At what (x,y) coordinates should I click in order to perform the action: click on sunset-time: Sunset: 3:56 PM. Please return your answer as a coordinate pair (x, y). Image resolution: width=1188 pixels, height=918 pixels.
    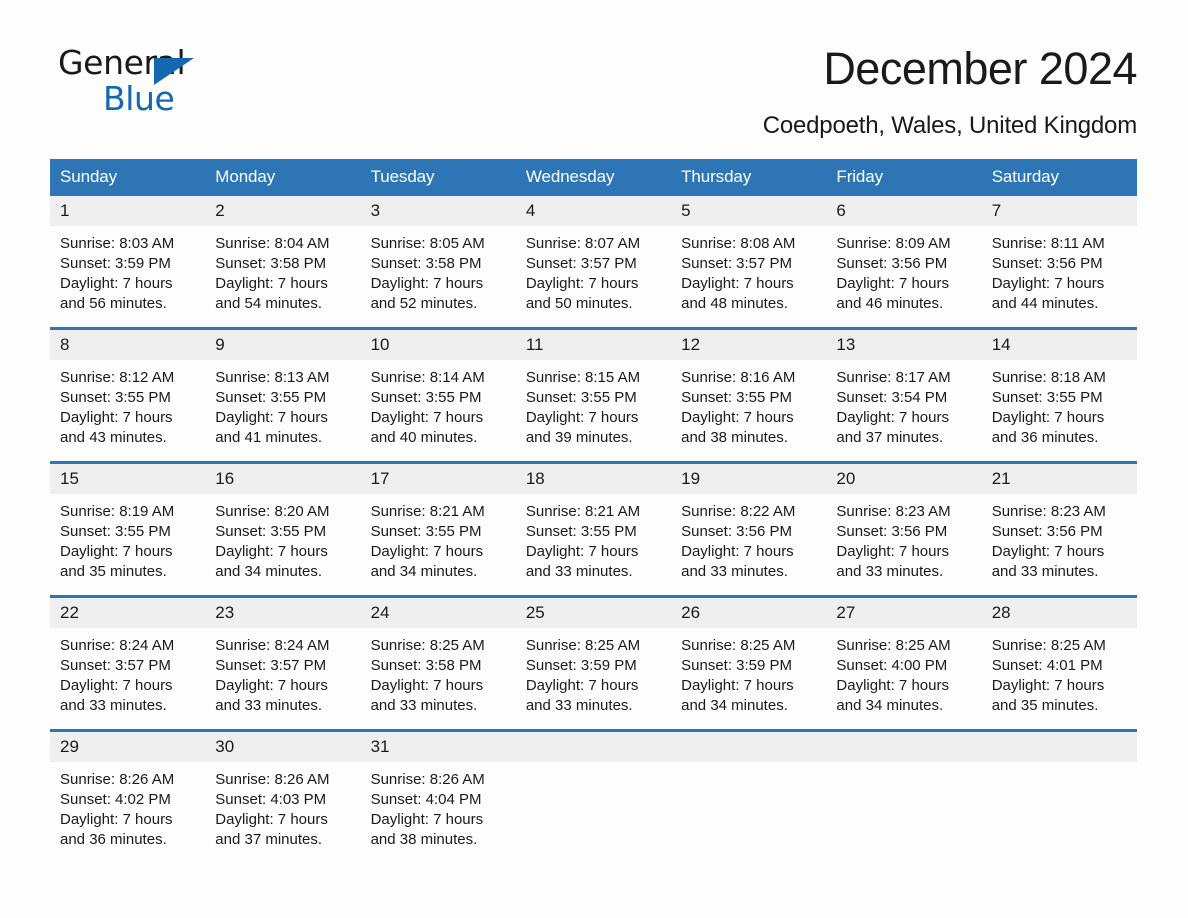
    Looking at the image, I should click on (892, 263).